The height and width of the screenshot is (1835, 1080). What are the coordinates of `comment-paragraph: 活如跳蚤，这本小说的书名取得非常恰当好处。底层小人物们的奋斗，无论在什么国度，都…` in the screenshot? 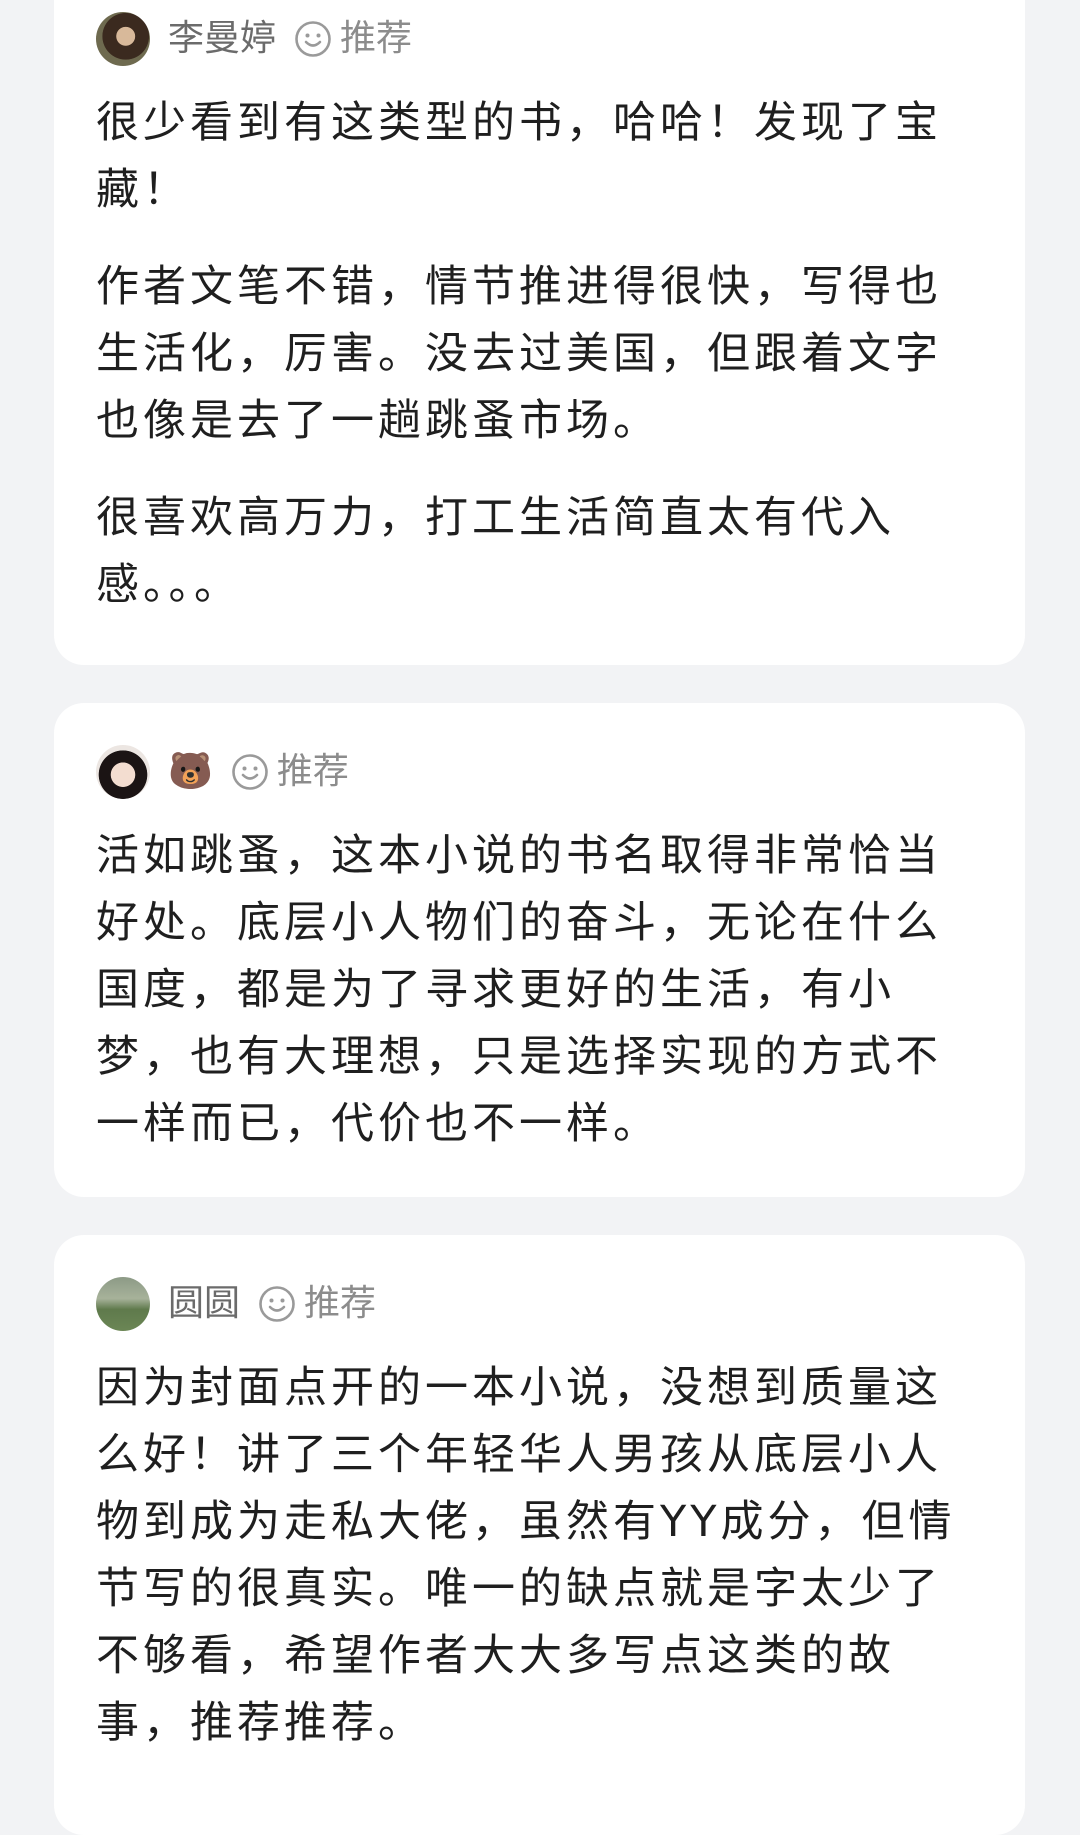 It's located at (519, 990).